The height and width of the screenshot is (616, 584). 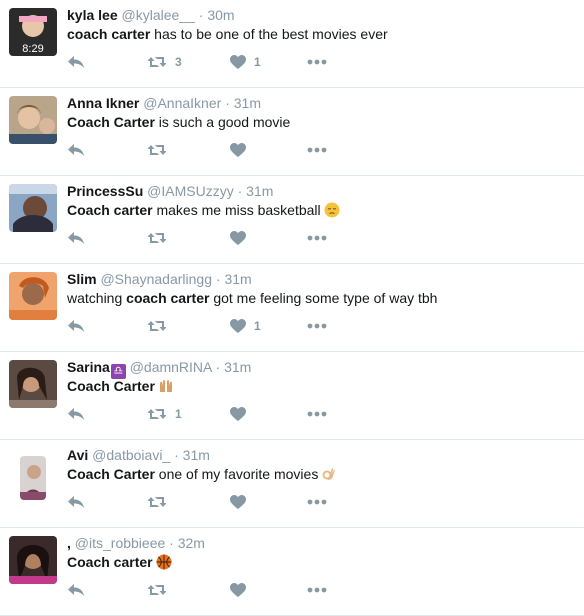 I want to click on fullname: kyla lee, so click(x=92, y=15).